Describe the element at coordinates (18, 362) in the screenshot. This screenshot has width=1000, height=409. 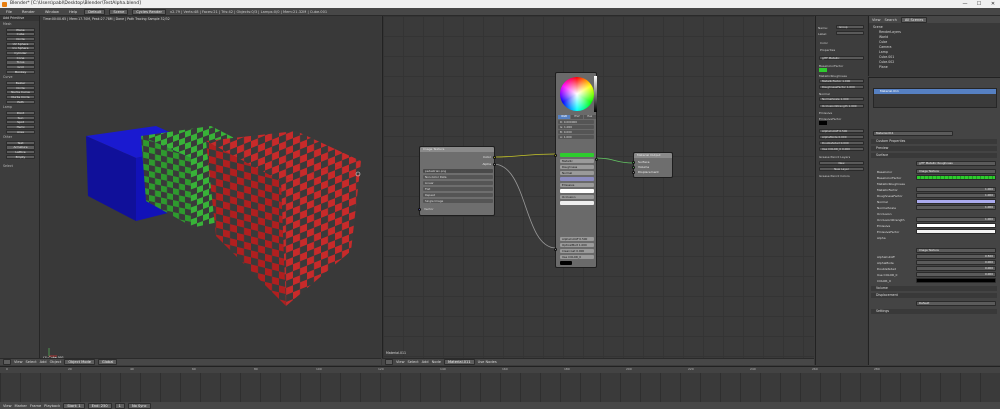
I see `vp-menu-view: View` at that location.